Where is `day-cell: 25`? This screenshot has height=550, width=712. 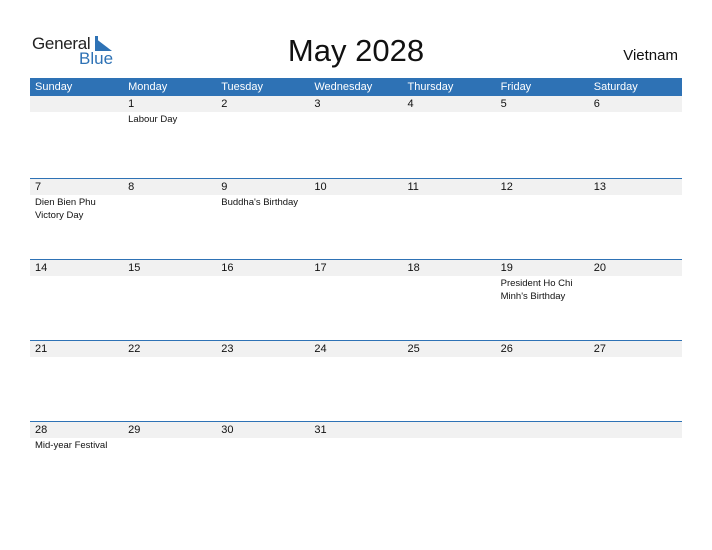
day-cell: 25 is located at coordinates (449, 349).